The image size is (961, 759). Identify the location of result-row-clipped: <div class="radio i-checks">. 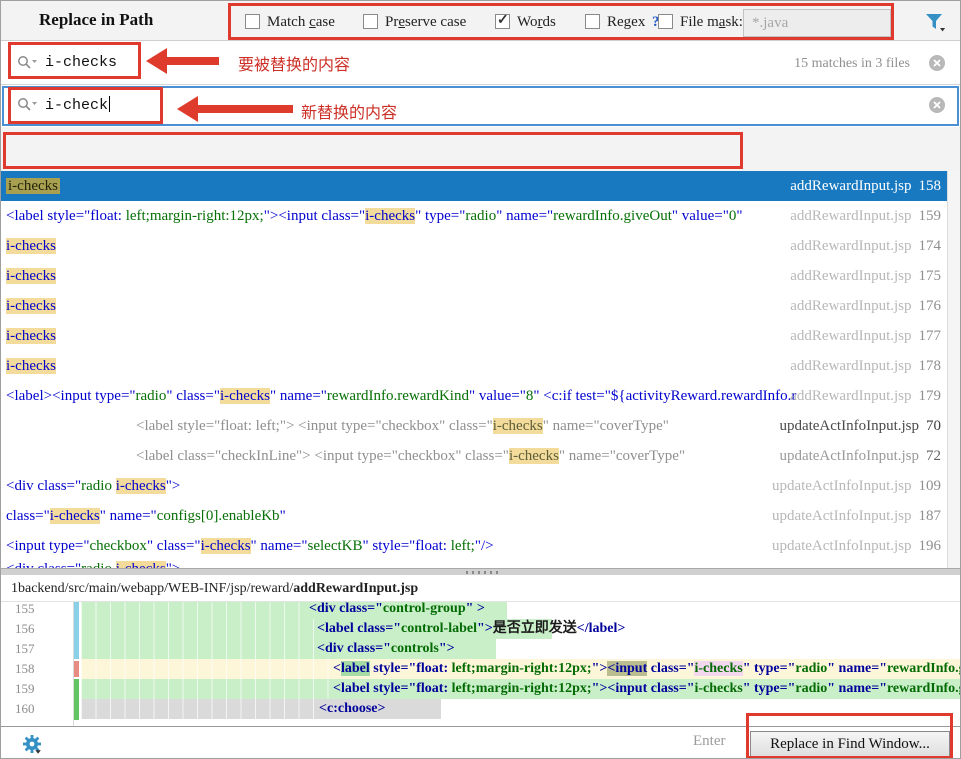
(474, 561).